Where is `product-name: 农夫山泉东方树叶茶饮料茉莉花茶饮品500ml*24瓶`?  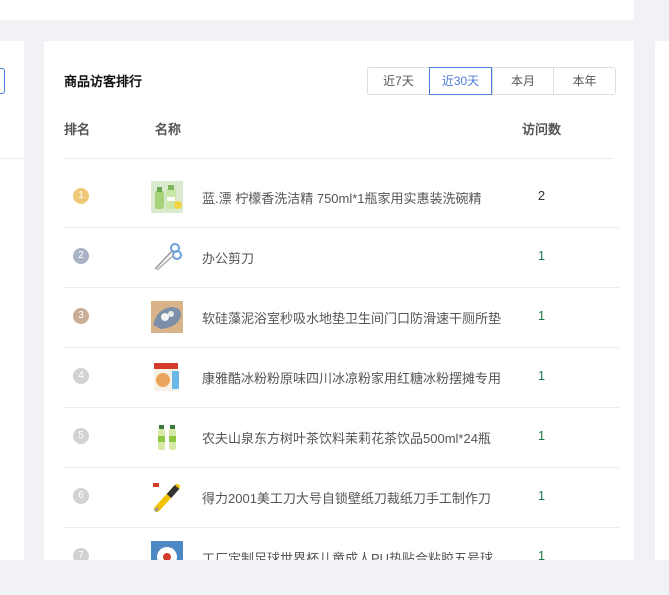
product-name: 农夫山泉东方树叶茶饮料茉莉花茶饮品500ml*24瓶 is located at coordinates (357, 437).